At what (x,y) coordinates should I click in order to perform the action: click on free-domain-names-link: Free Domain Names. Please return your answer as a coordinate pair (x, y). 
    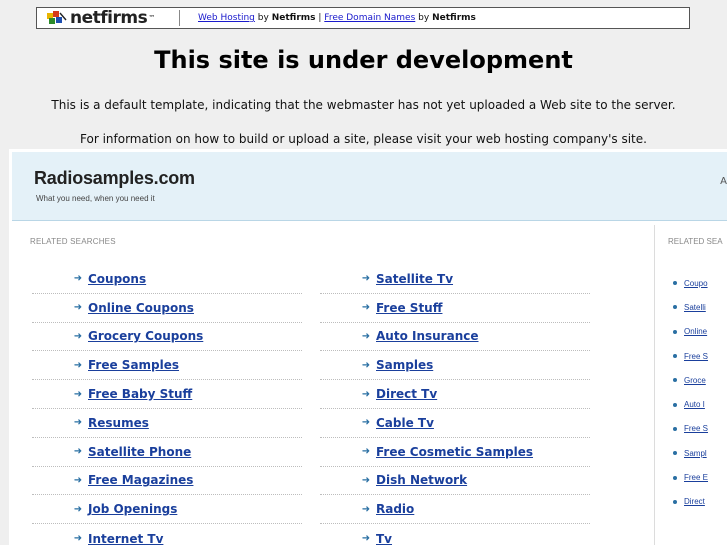
    Looking at the image, I should click on (369, 18).